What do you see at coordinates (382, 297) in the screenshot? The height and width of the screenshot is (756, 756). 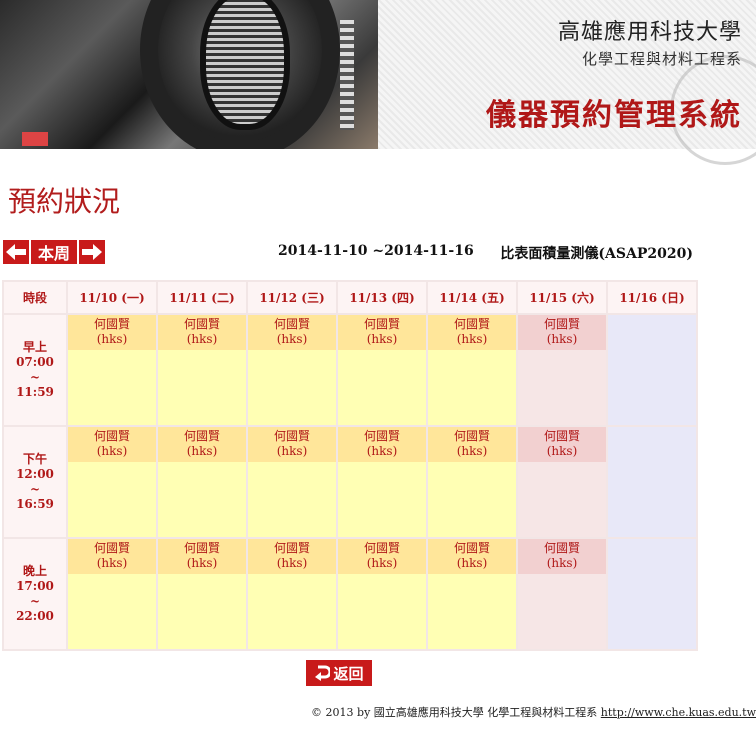 I see `day-header: 11/13 (四)` at bounding box center [382, 297].